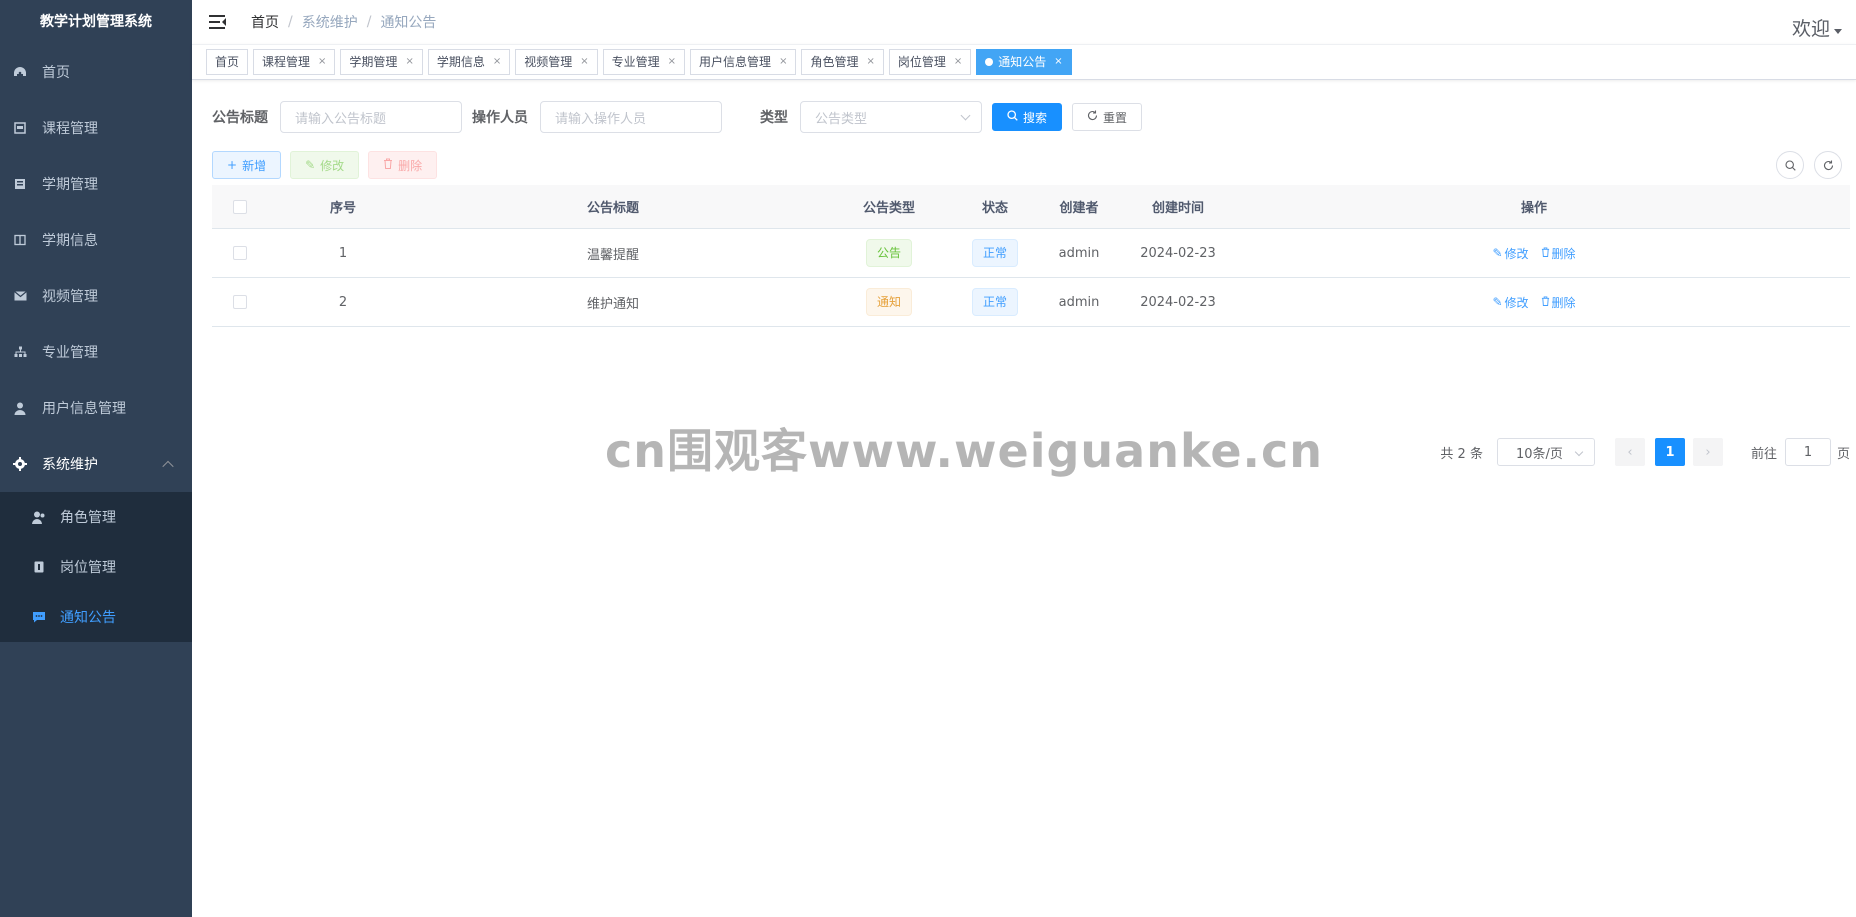  Describe the element at coordinates (891, 117) in the screenshot. I see `type-select: 公告类型` at that location.